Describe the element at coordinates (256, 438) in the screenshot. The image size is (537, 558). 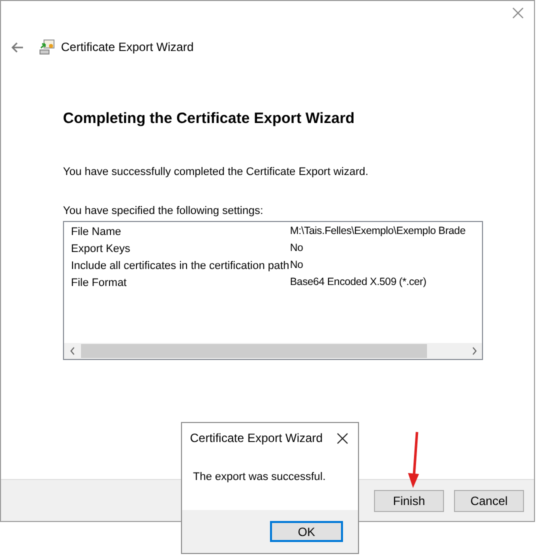
I see `dialog-title: Certificate Export Wizard` at that location.